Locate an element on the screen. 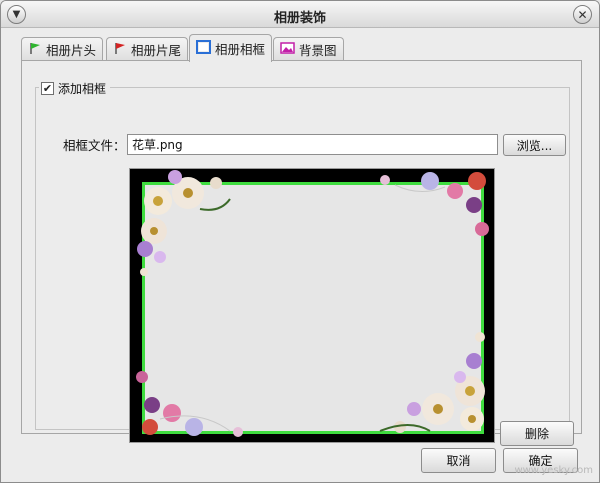 The width and height of the screenshot is (600, 483). tab-label: 相册片尾 is located at coordinates (156, 50).